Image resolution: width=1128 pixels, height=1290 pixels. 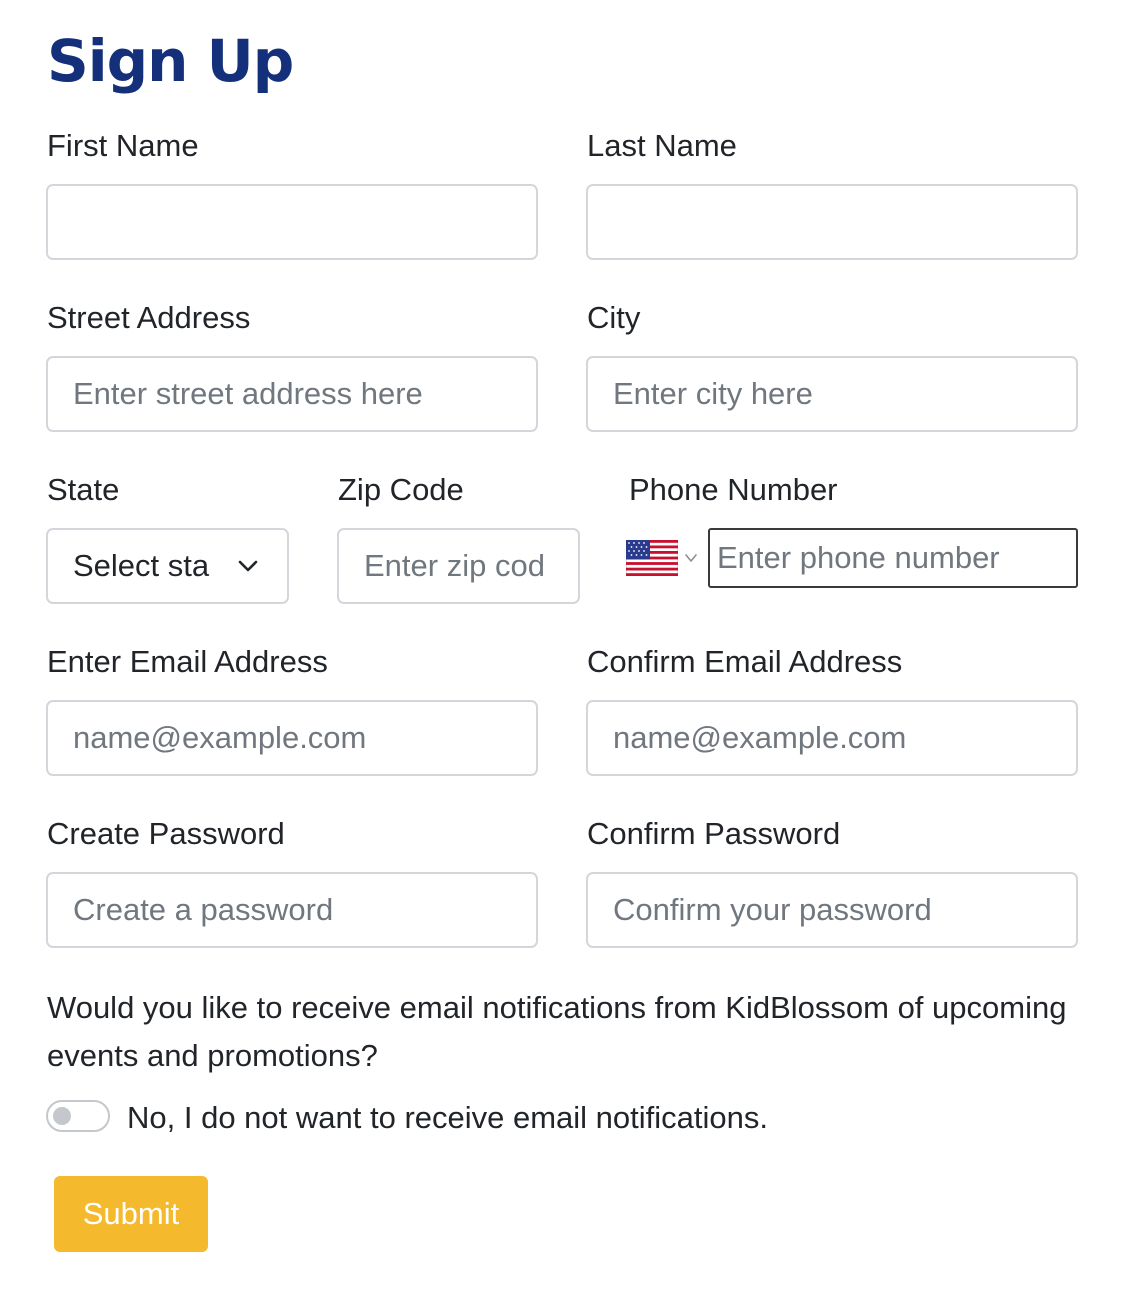 What do you see at coordinates (187, 661) in the screenshot?
I see `email-label: Enter Email Address` at bounding box center [187, 661].